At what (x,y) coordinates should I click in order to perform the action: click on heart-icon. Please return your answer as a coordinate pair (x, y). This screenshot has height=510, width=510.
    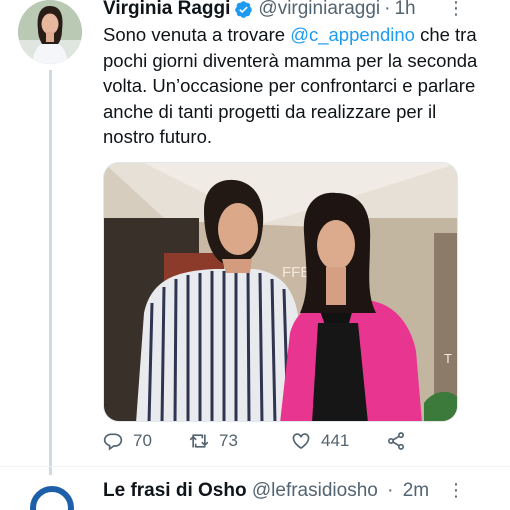
    Looking at the image, I should click on (301, 441).